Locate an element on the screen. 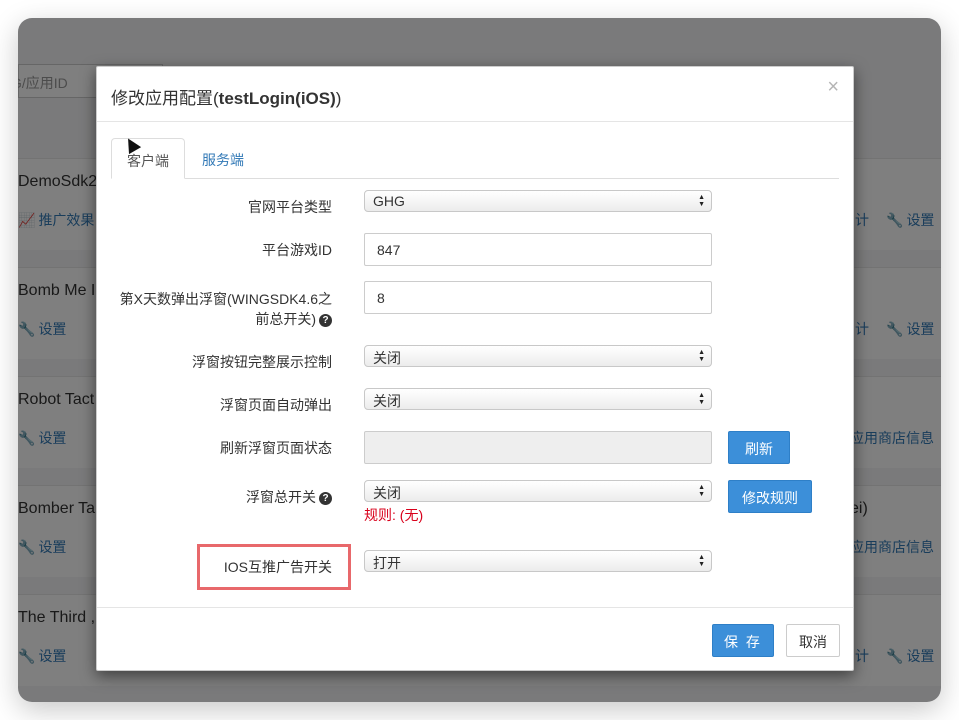 The image size is (959, 720). modal-footer: 保 存 取消 is located at coordinates (475, 638).